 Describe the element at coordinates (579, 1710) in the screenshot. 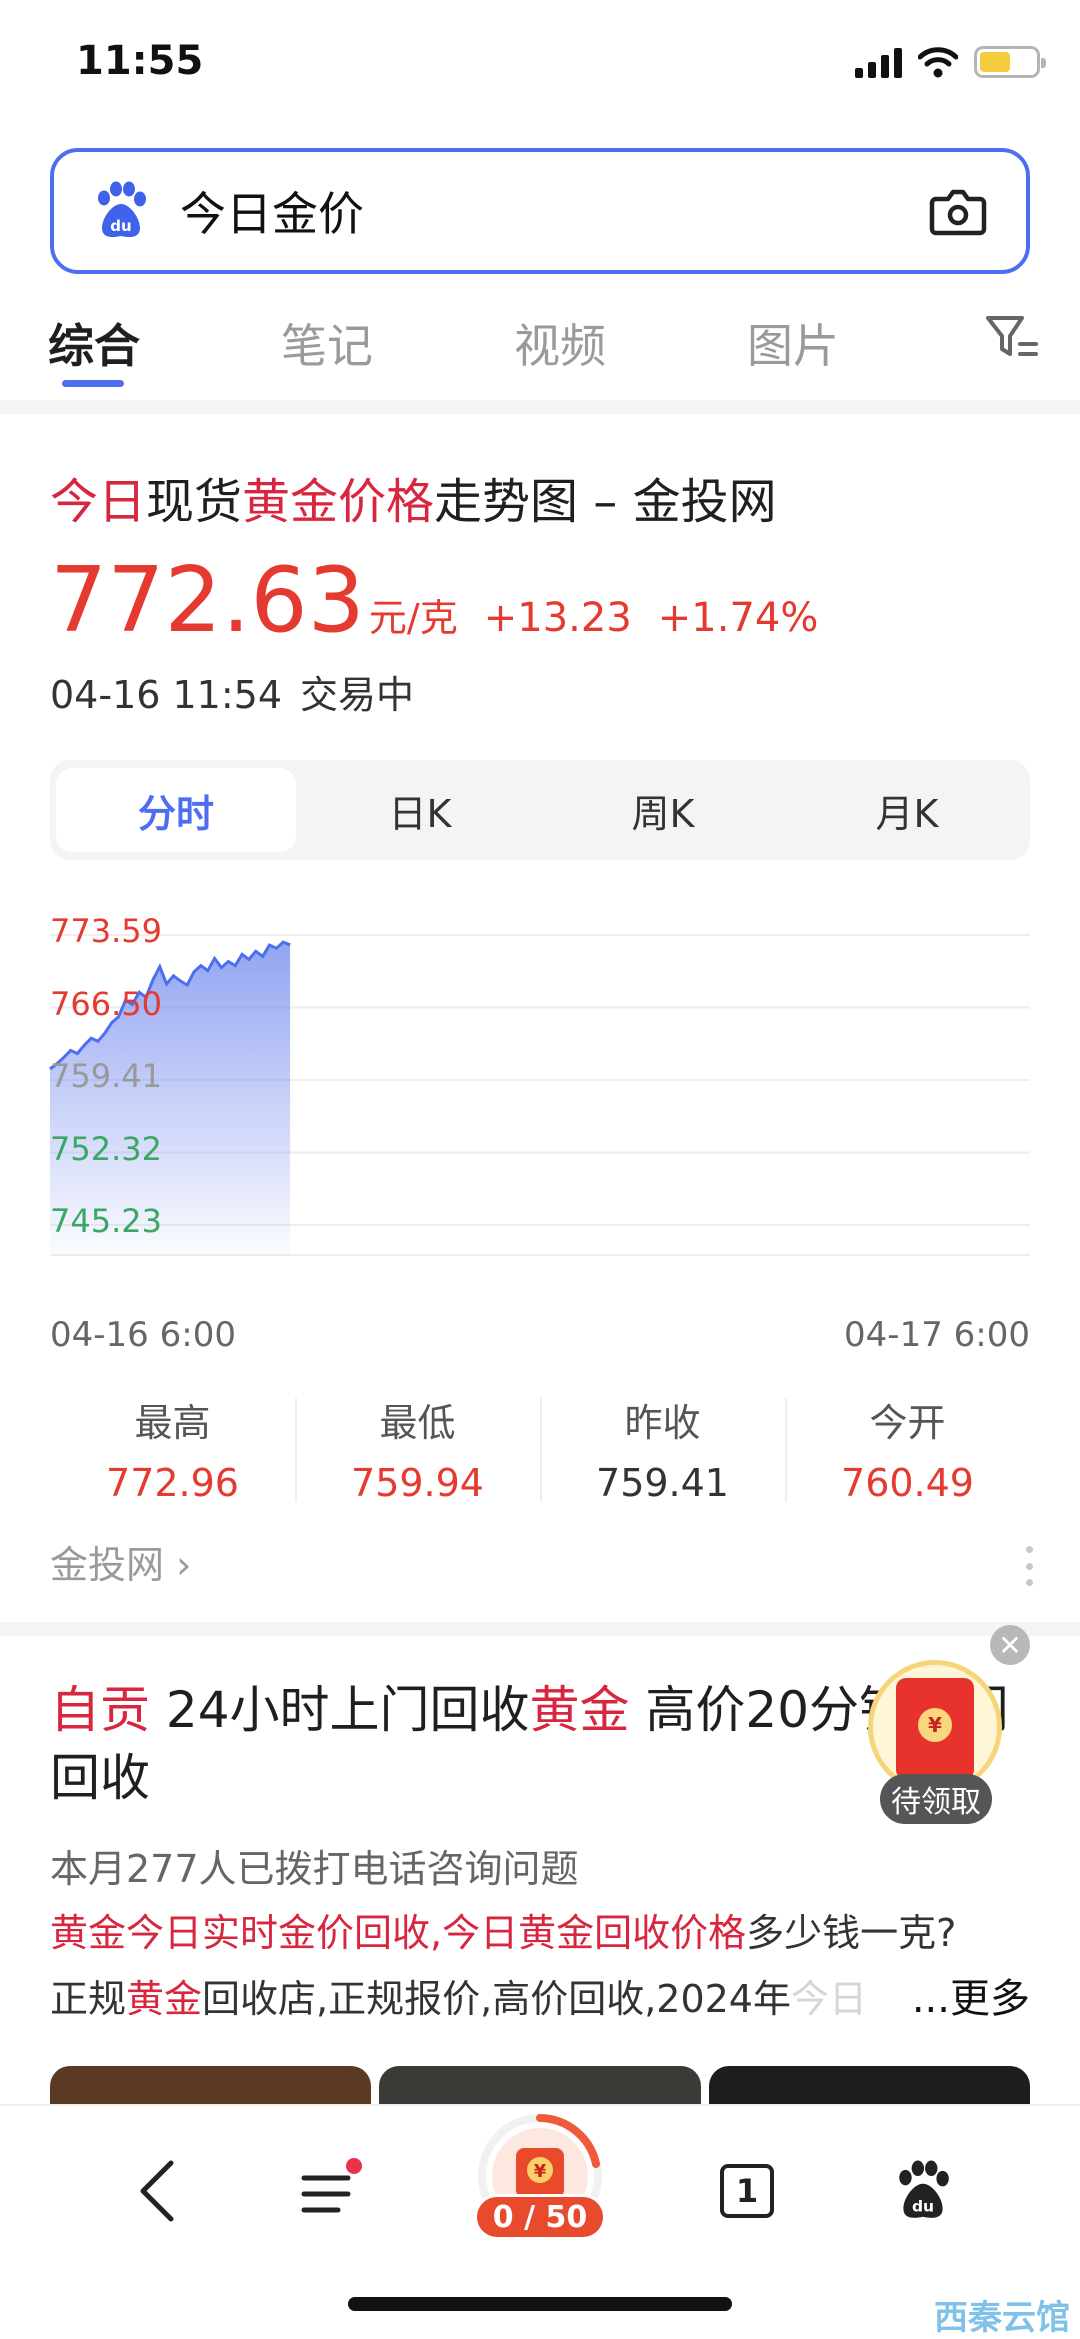

I see `title-highlight: 黄金` at that location.